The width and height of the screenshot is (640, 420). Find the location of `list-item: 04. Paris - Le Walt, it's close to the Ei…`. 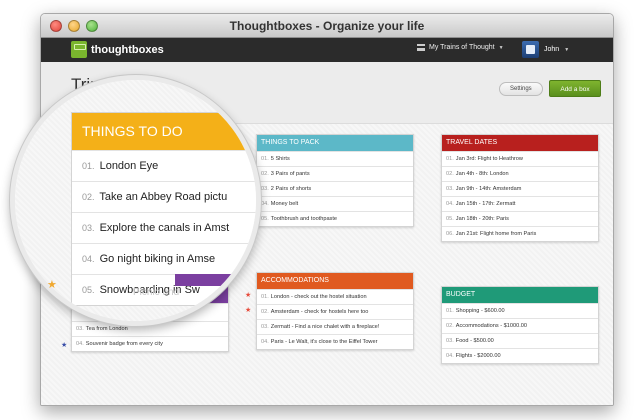

list-item: 04. Paris - Le Walt, it's close to the Ei… is located at coordinates (335, 341).